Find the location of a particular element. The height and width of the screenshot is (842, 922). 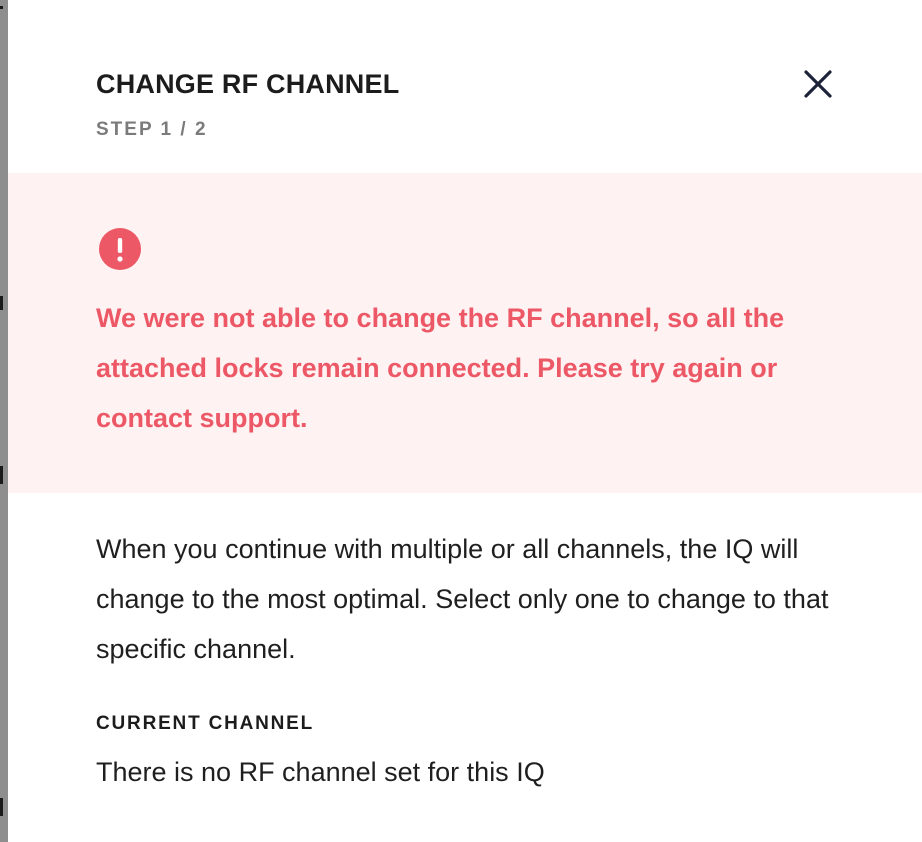

modal-title: CHANGE RF CHANNEL is located at coordinates (248, 84).